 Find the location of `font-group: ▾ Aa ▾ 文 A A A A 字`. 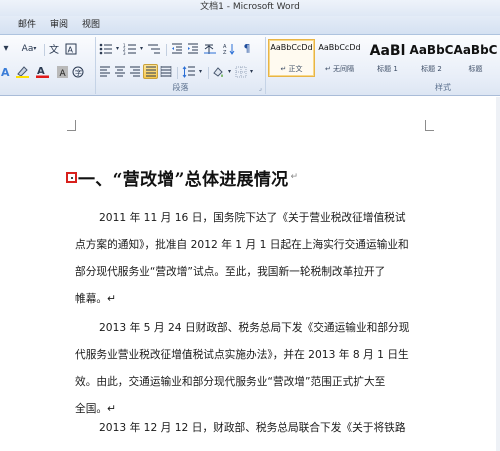

font-group: ▾ Aa ▾ 文 A A A A 字 is located at coordinates (48, 65).